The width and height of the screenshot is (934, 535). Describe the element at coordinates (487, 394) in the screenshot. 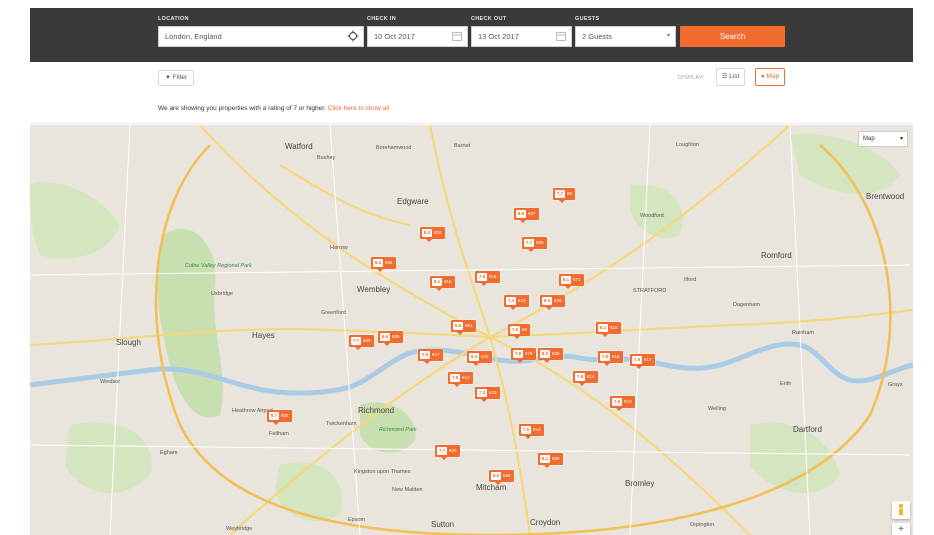

I see `price-pin: 7.3 €13` at that location.